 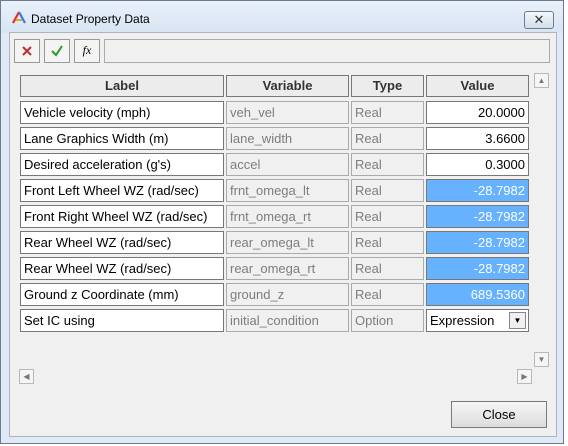 What do you see at coordinates (327, 51) in the screenshot?
I see `formula-field` at bounding box center [327, 51].